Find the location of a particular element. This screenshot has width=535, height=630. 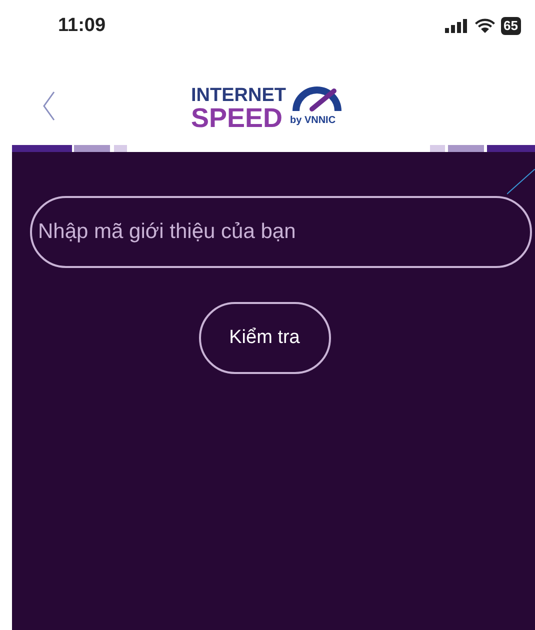

signal-icon is located at coordinates (456, 26).